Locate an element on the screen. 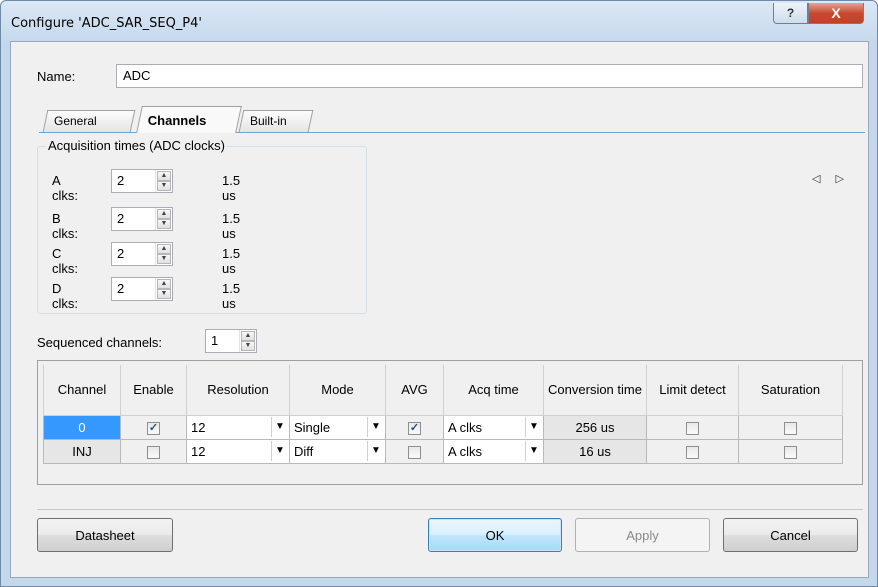 This screenshot has height=587, width=878. conversion-time-cell: 16 us is located at coordinates (595, 451).